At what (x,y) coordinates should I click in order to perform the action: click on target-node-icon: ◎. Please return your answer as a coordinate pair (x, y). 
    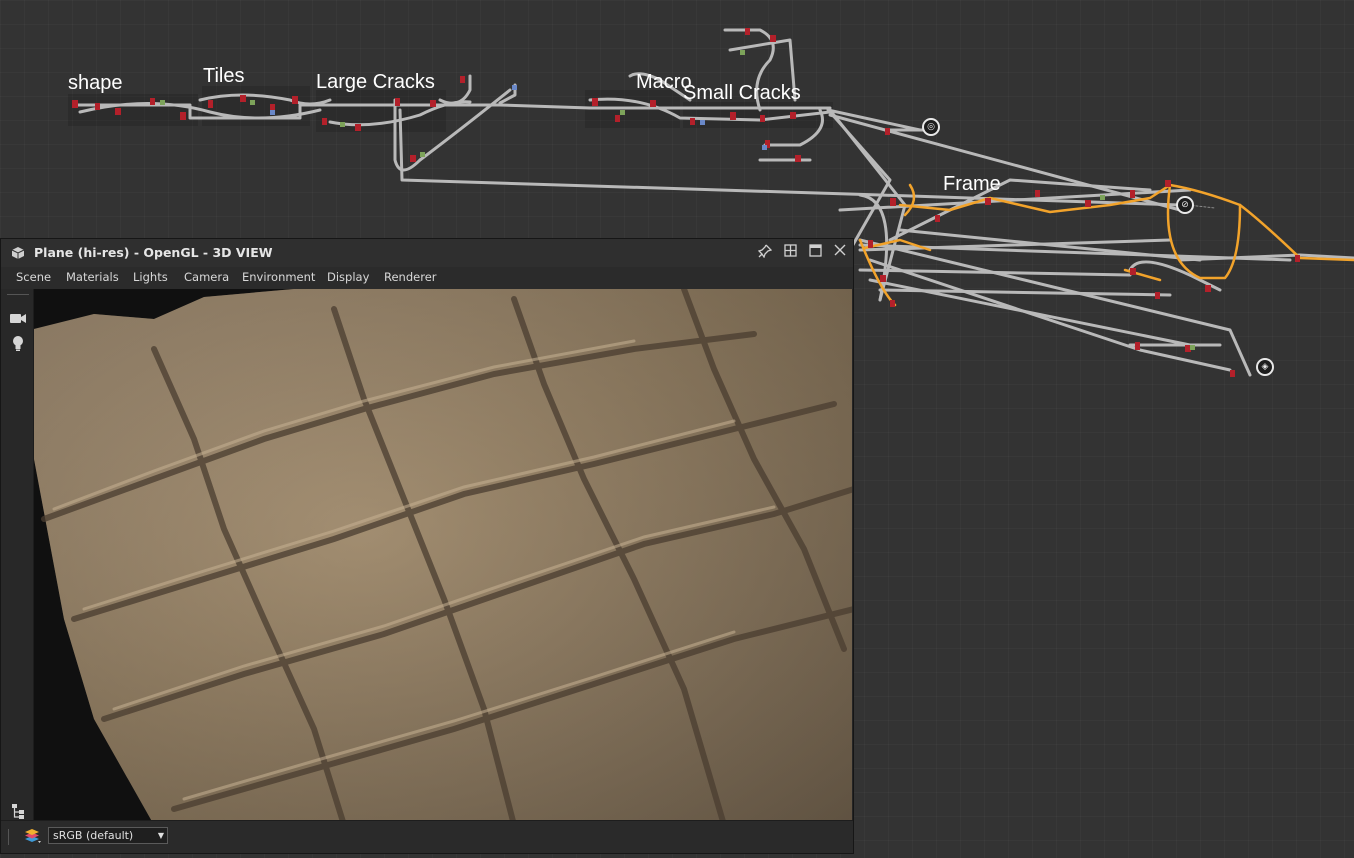
    Looking at the image, I should click on (931, 127).